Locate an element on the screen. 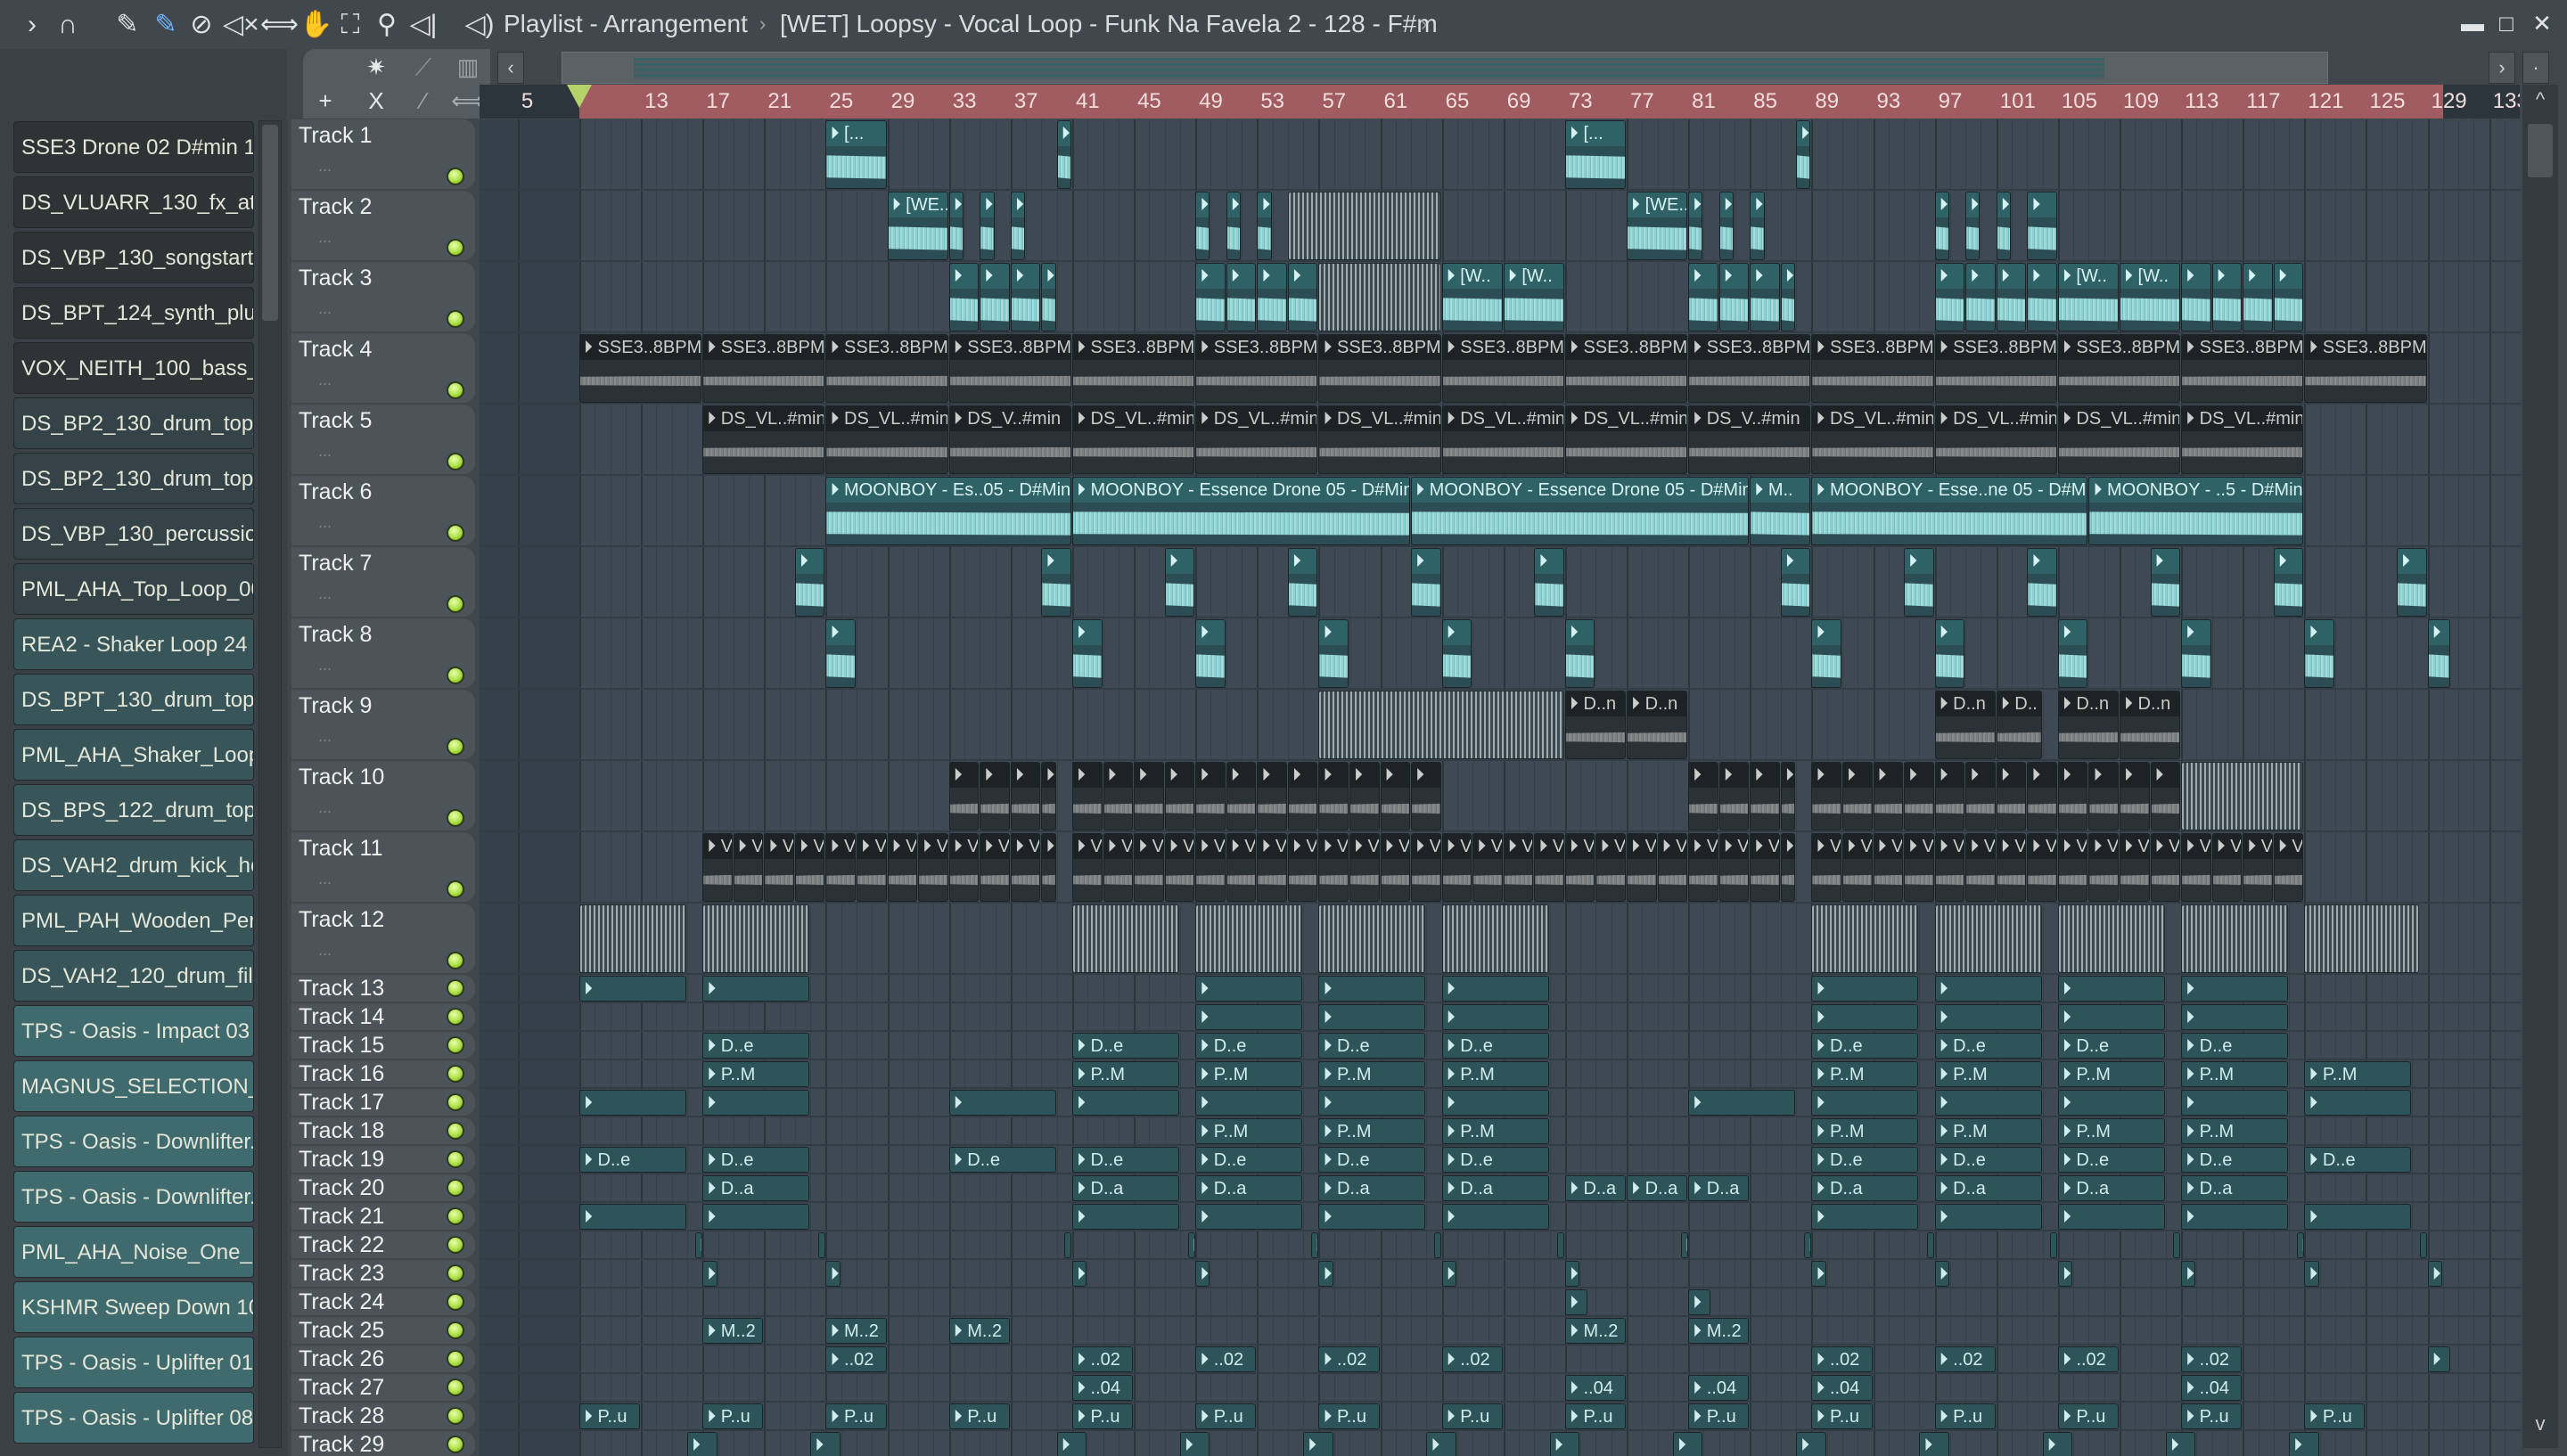 The width and height of the screenshot is (2567, 1456). track-name: Track 25 is located at coordinates (342, 1330).